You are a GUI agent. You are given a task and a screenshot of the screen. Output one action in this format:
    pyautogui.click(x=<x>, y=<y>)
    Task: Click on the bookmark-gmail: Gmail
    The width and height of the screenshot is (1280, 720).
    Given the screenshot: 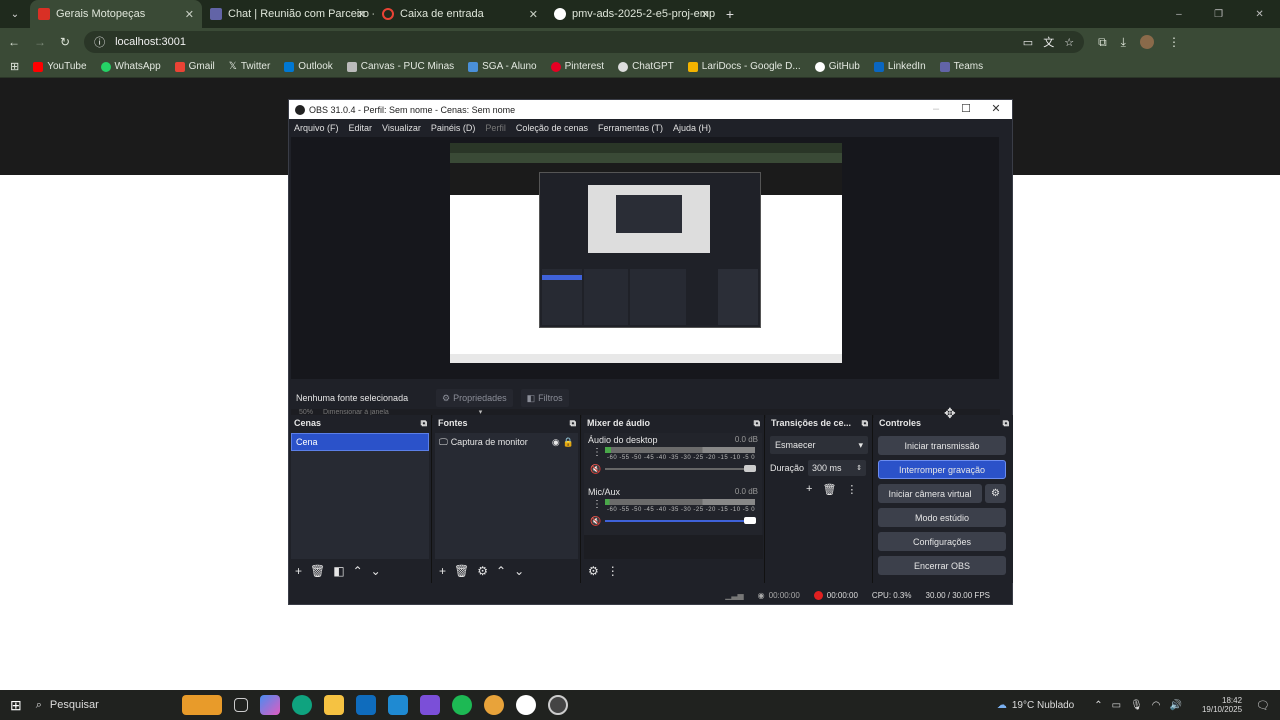 What is the action you would take?
    pyautogui.click(x=194, y=66)
    